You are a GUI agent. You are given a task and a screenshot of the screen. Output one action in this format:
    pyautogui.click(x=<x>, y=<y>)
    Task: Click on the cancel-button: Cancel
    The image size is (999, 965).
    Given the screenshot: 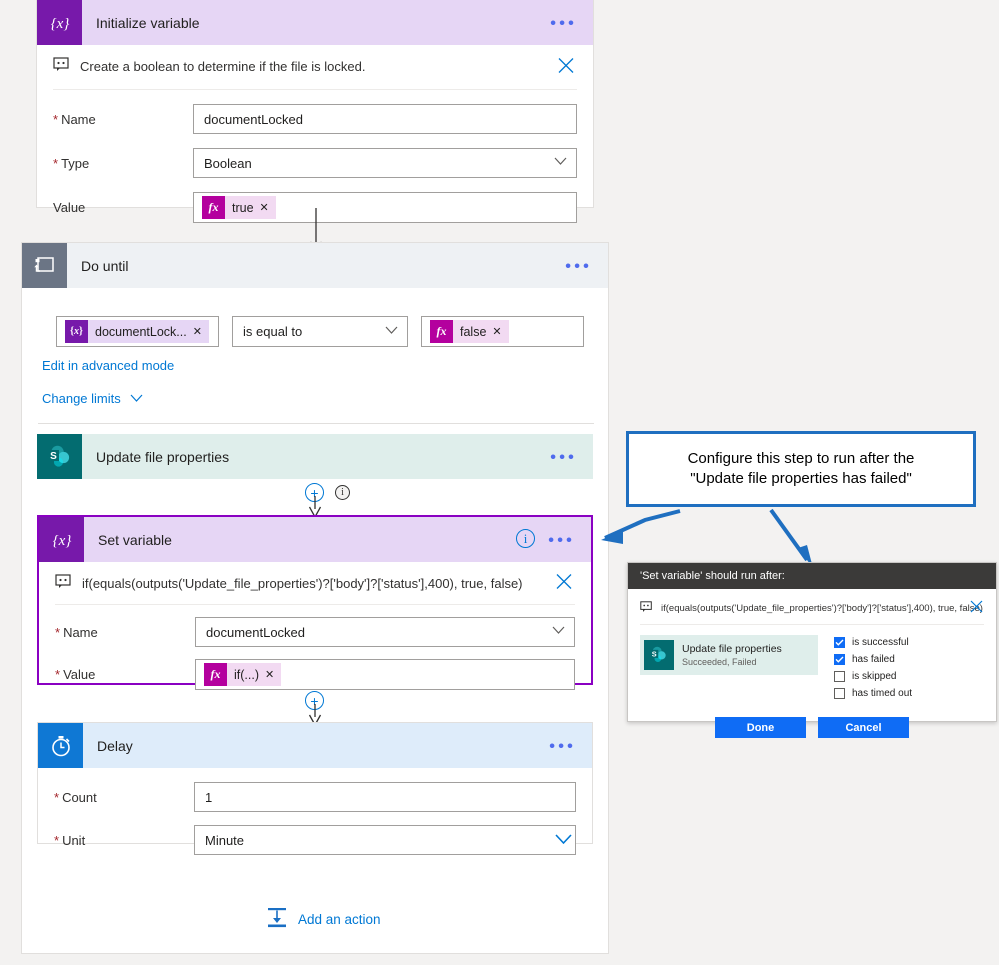 What is the action you would take?
    pyautogui.click(x=863, y=727)
    